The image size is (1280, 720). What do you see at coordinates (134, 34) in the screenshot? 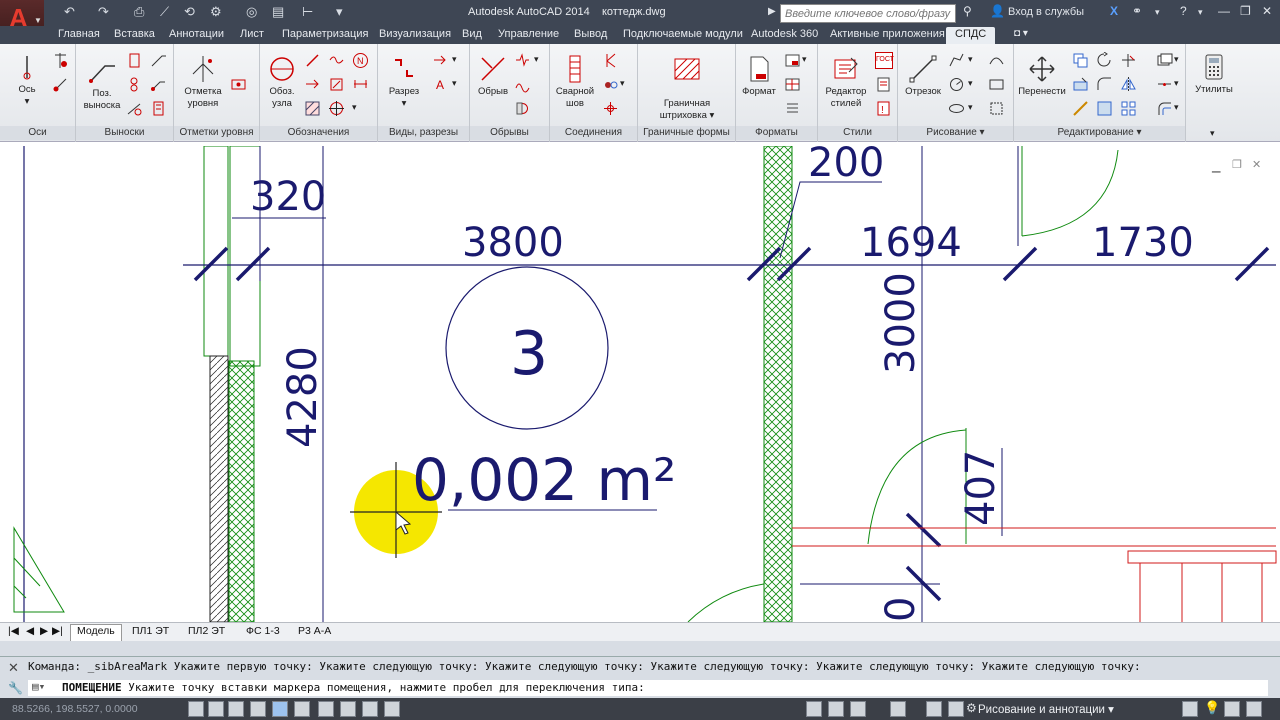
I see `tab-insert: Вставка` at bounding box center [134, 34].